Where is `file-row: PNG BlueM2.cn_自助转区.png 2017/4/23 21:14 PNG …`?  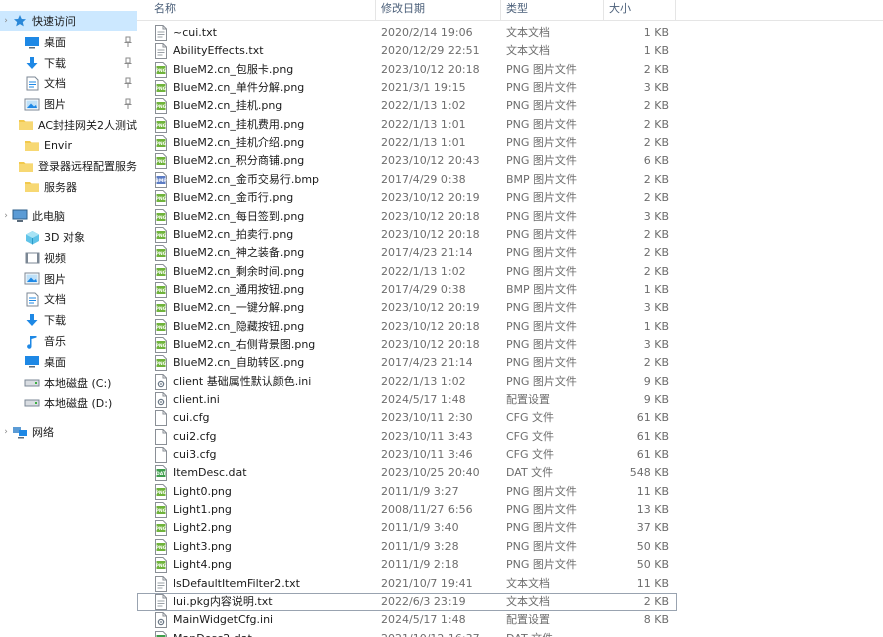 file-row: PNG BlueM2.cn_自助转区.png 2017/4/23 21:14 PNG … is located at coordinates (407, 363).